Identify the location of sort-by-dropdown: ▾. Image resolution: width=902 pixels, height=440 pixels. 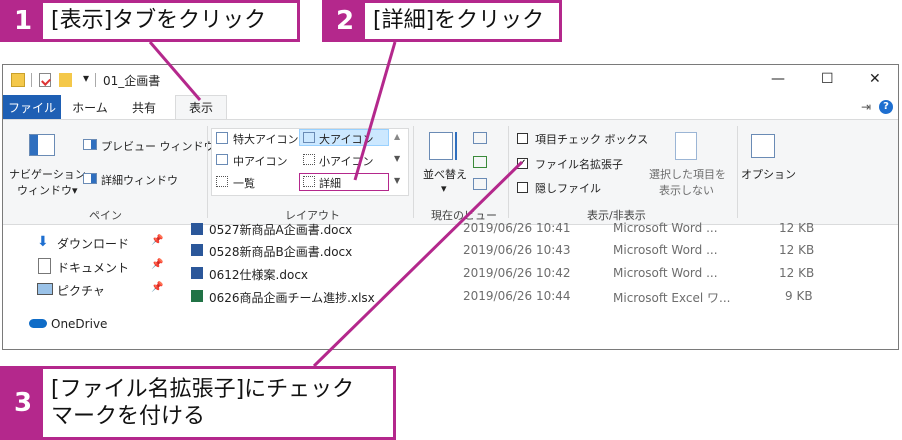
(444, 188).